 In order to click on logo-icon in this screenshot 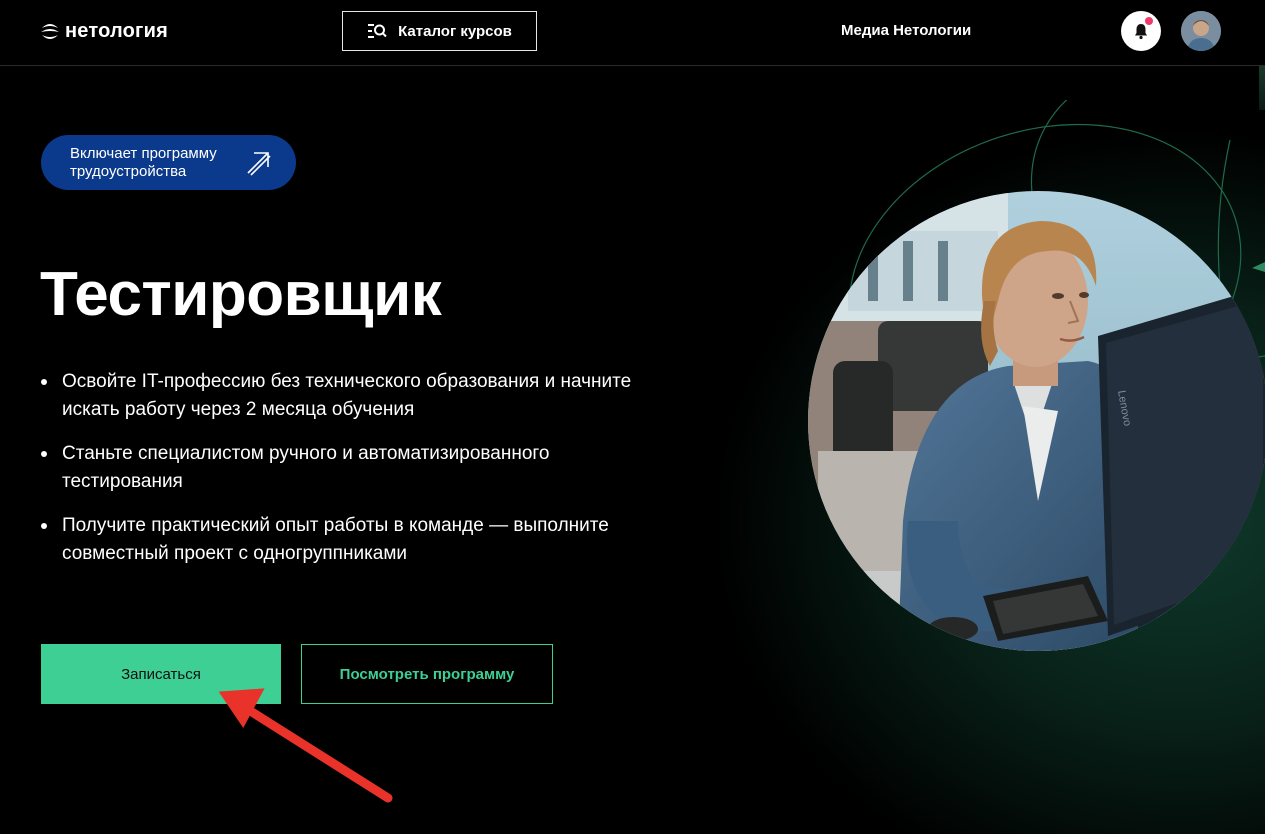, I will do `click(50, 31)`.